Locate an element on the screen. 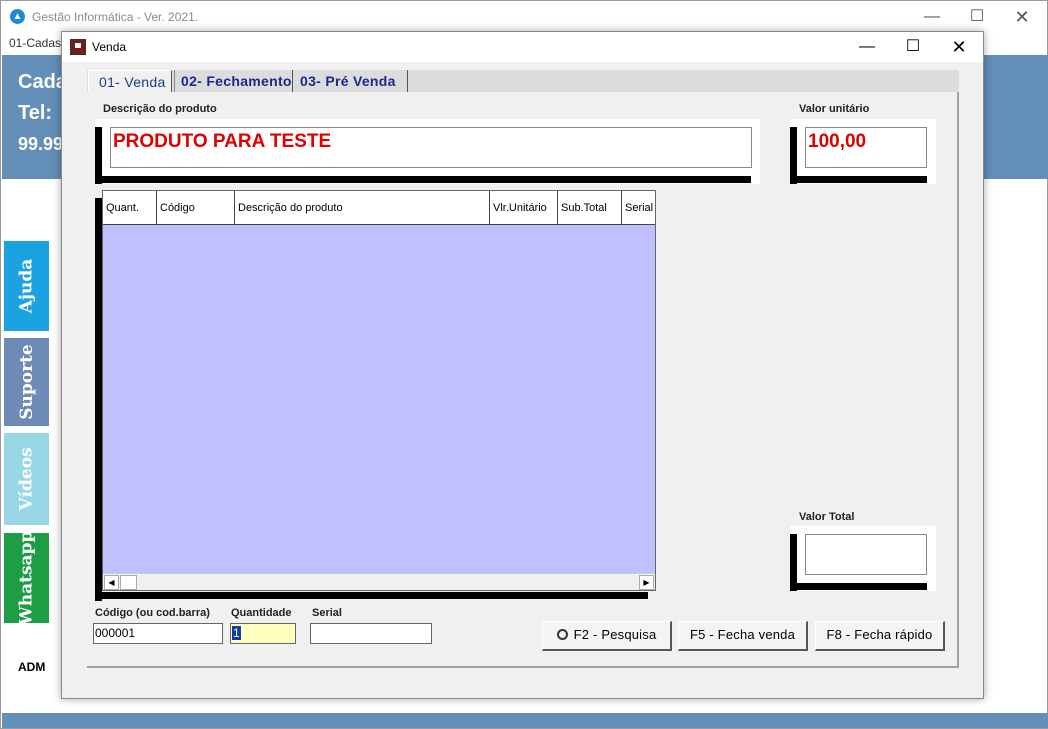 This screenshot has width=1048, height=729. grid-shadow-bottom is located at coordinates (371, 595).